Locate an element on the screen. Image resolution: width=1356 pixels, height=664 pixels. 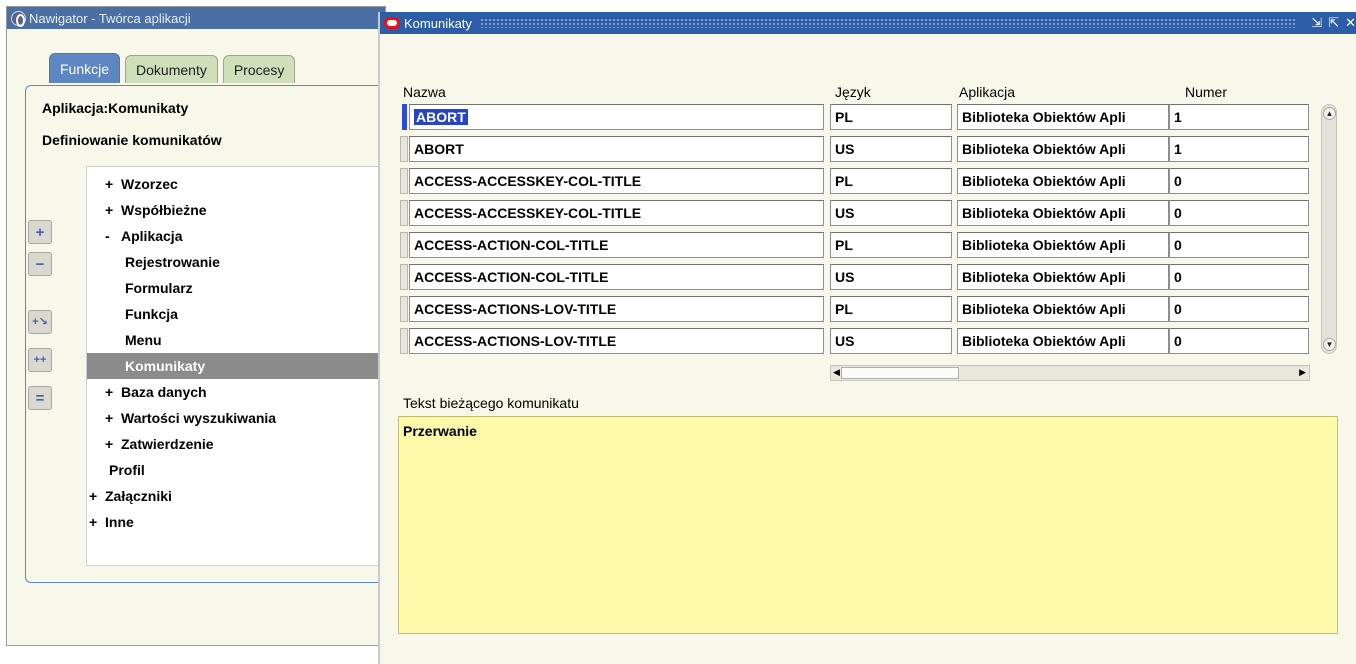
collapse-all-icon: = is located at coordinates (40, 398).